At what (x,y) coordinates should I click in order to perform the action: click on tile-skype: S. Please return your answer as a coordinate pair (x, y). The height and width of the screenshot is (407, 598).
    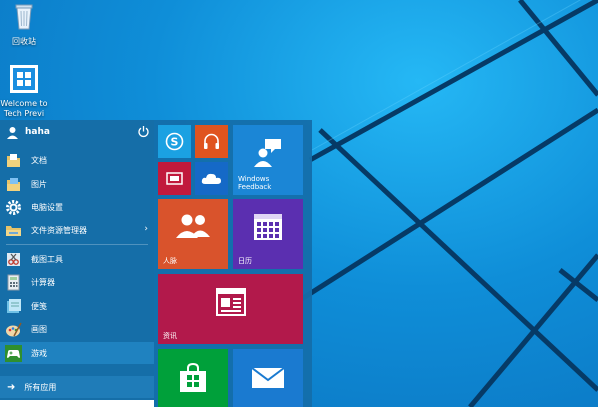
    Looking at the image, I should click on (174, 141).